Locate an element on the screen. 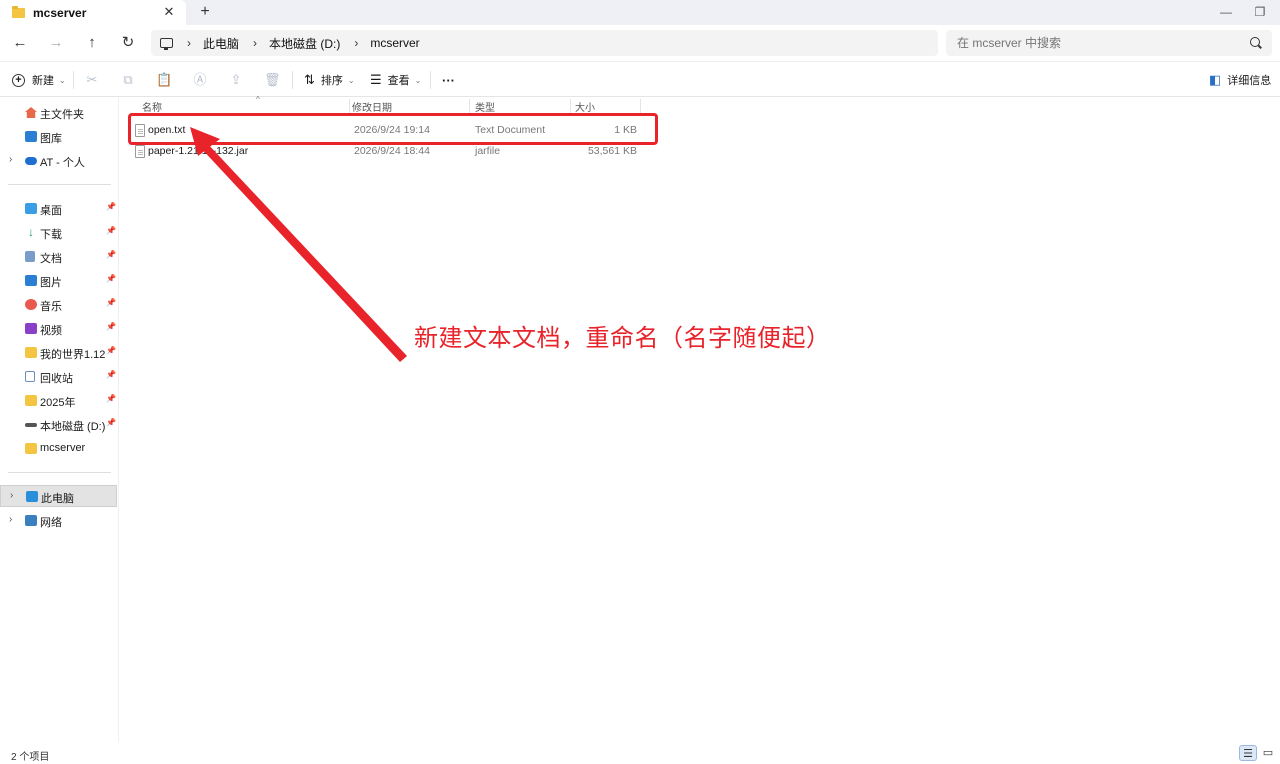  sort-ascending-icon: ^ is located at coordinates (258, 99).